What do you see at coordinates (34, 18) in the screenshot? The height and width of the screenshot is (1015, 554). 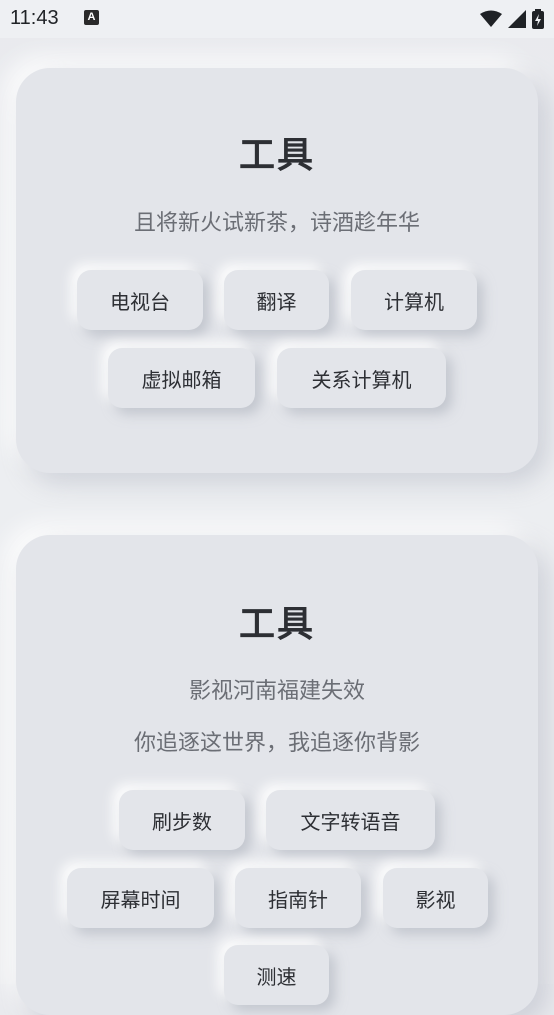 I see `status-time: 11:43` at bounding box center [34, 18].